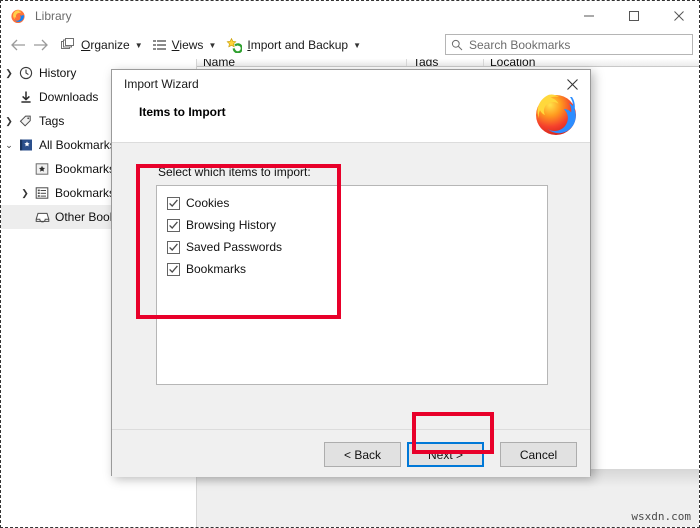 This screenshot has width=700, height=528. What do you see at coordinates (357, 269) in the screenshot?
I see `checkbox-row-bookmarks: Bookmarks` at bounding box center [357, 269].